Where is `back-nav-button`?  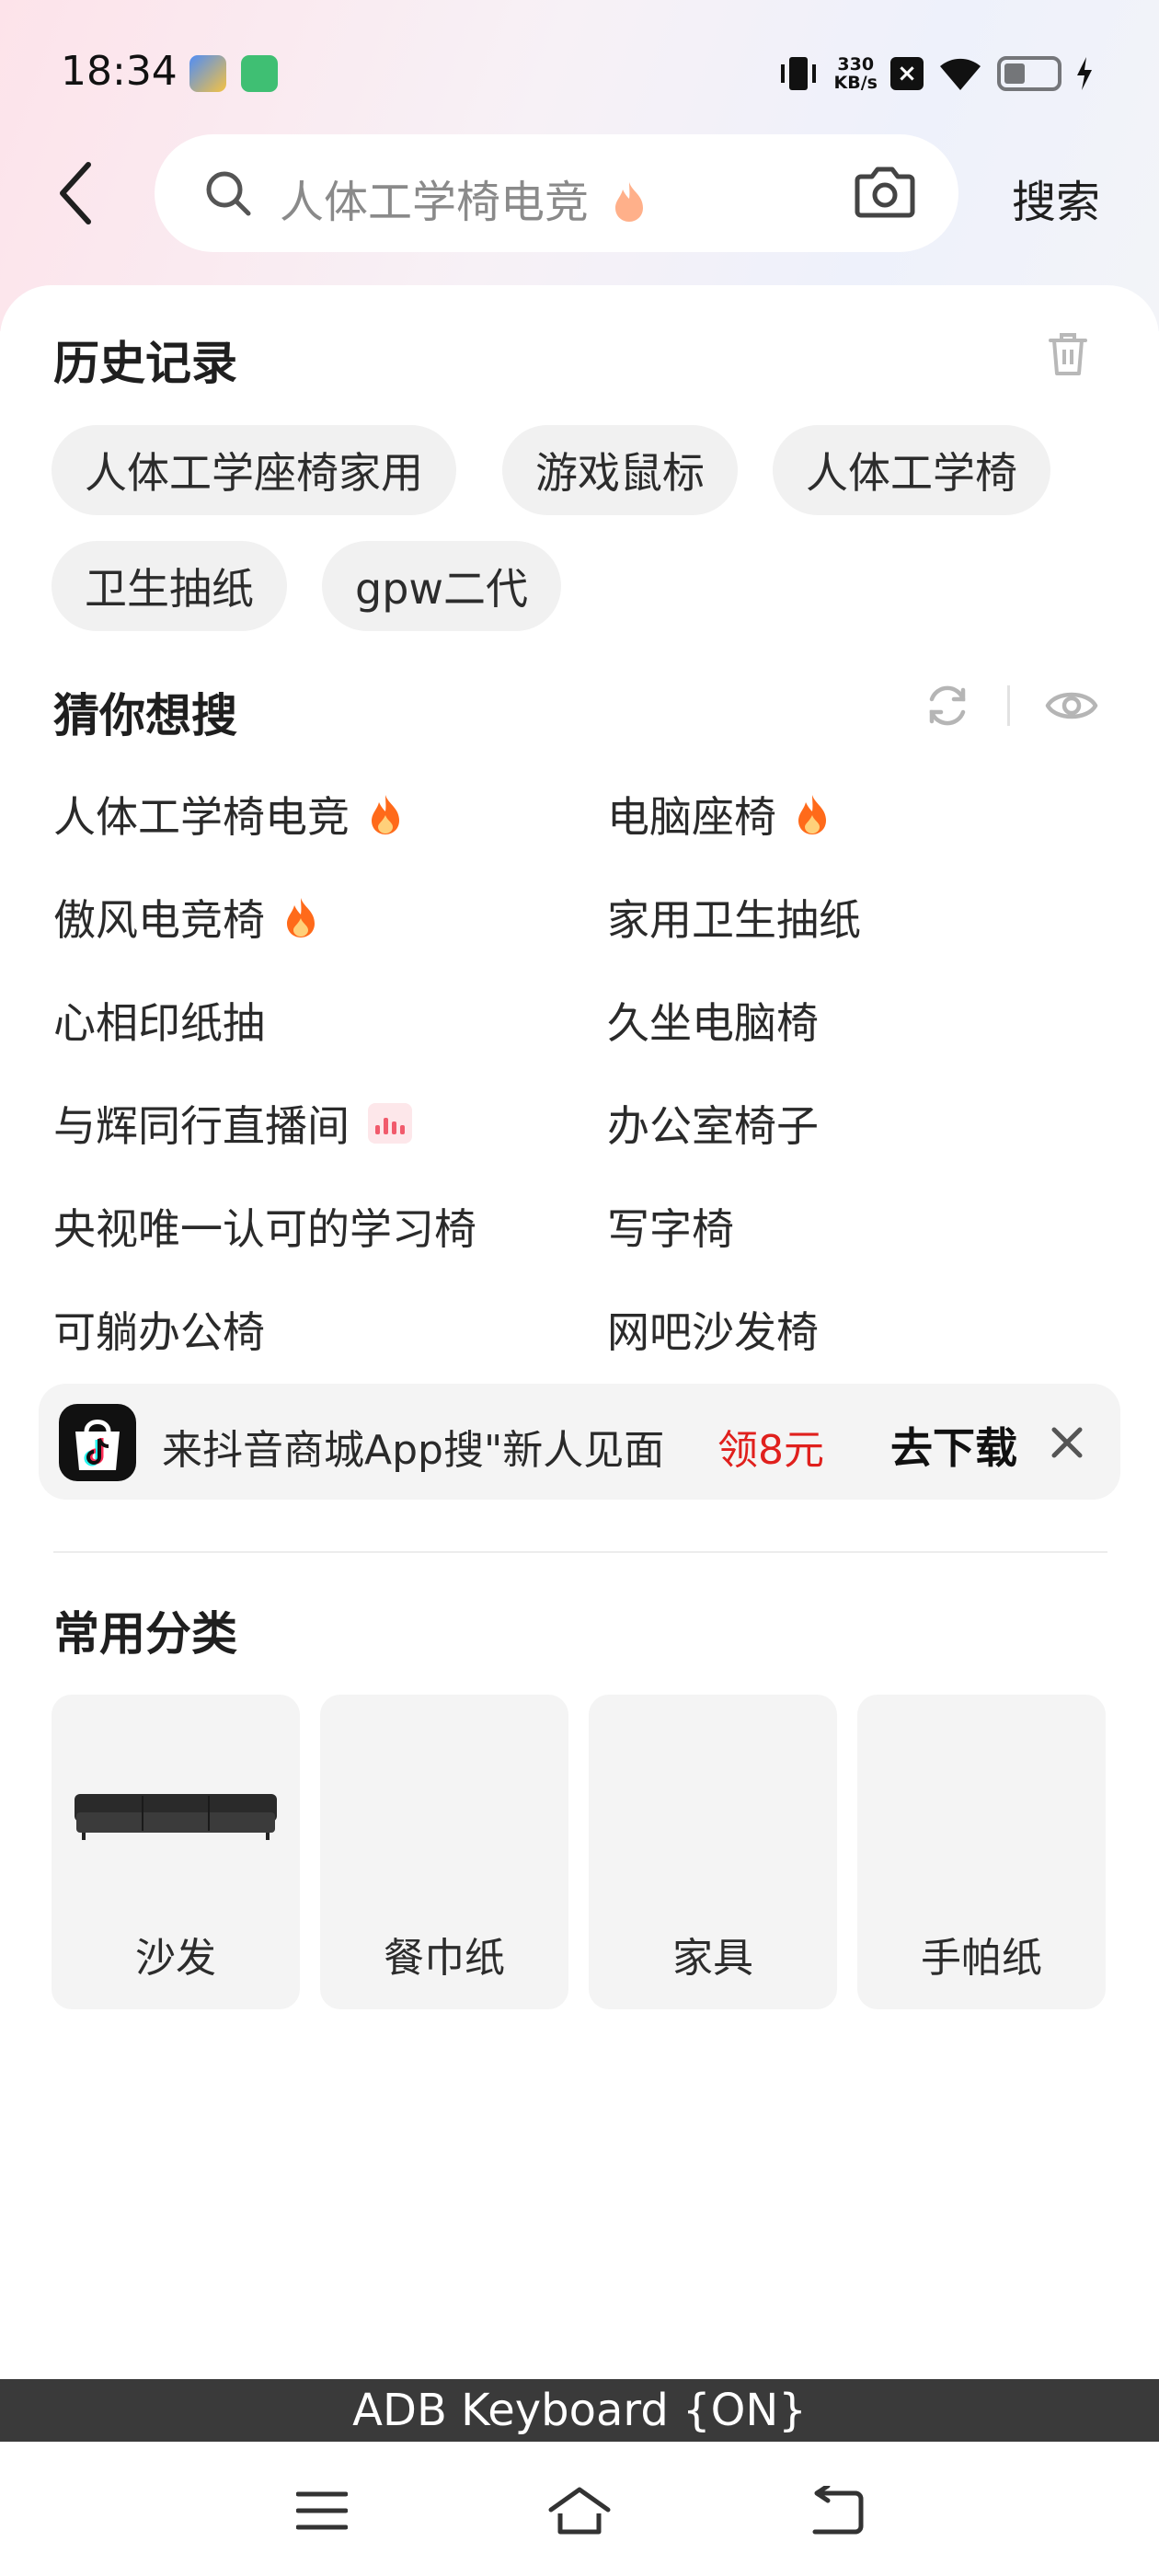 back-nav-button is located at coordinates (837, 2510).